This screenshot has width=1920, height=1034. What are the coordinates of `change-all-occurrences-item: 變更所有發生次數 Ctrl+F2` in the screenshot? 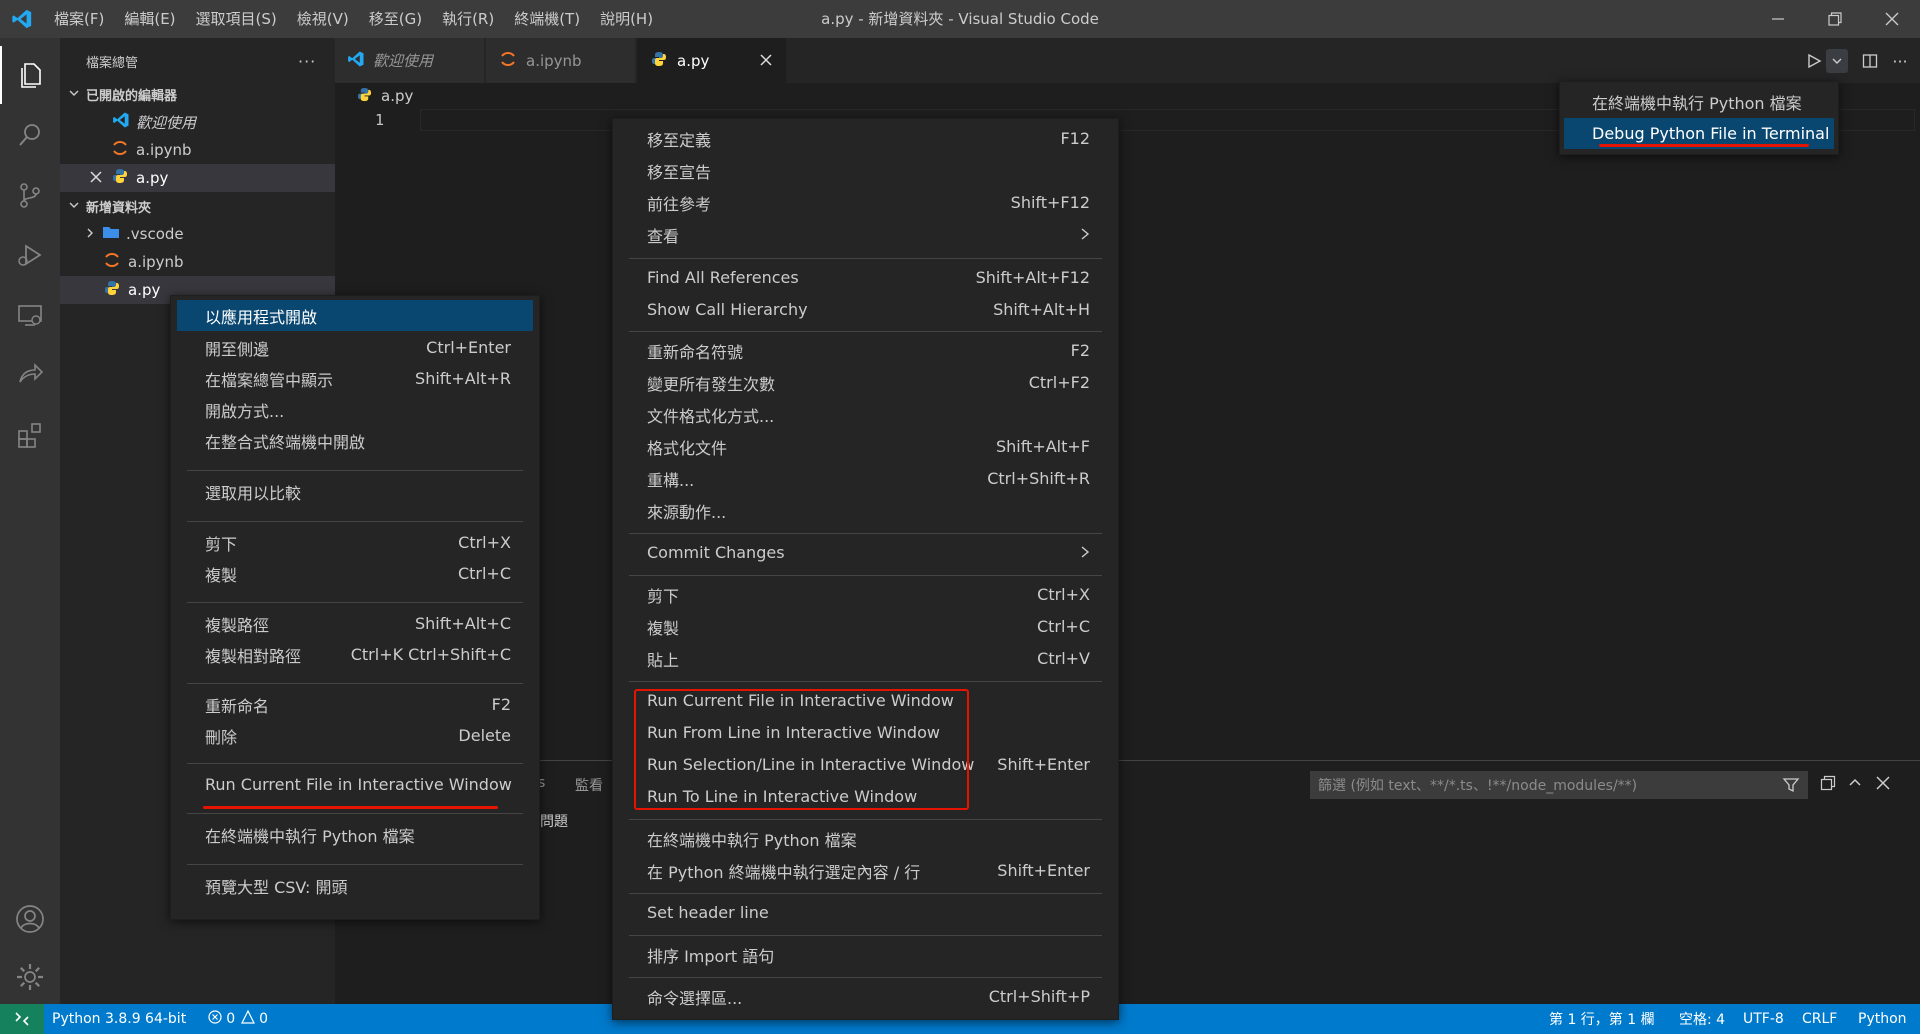 It's located at (865, 382).